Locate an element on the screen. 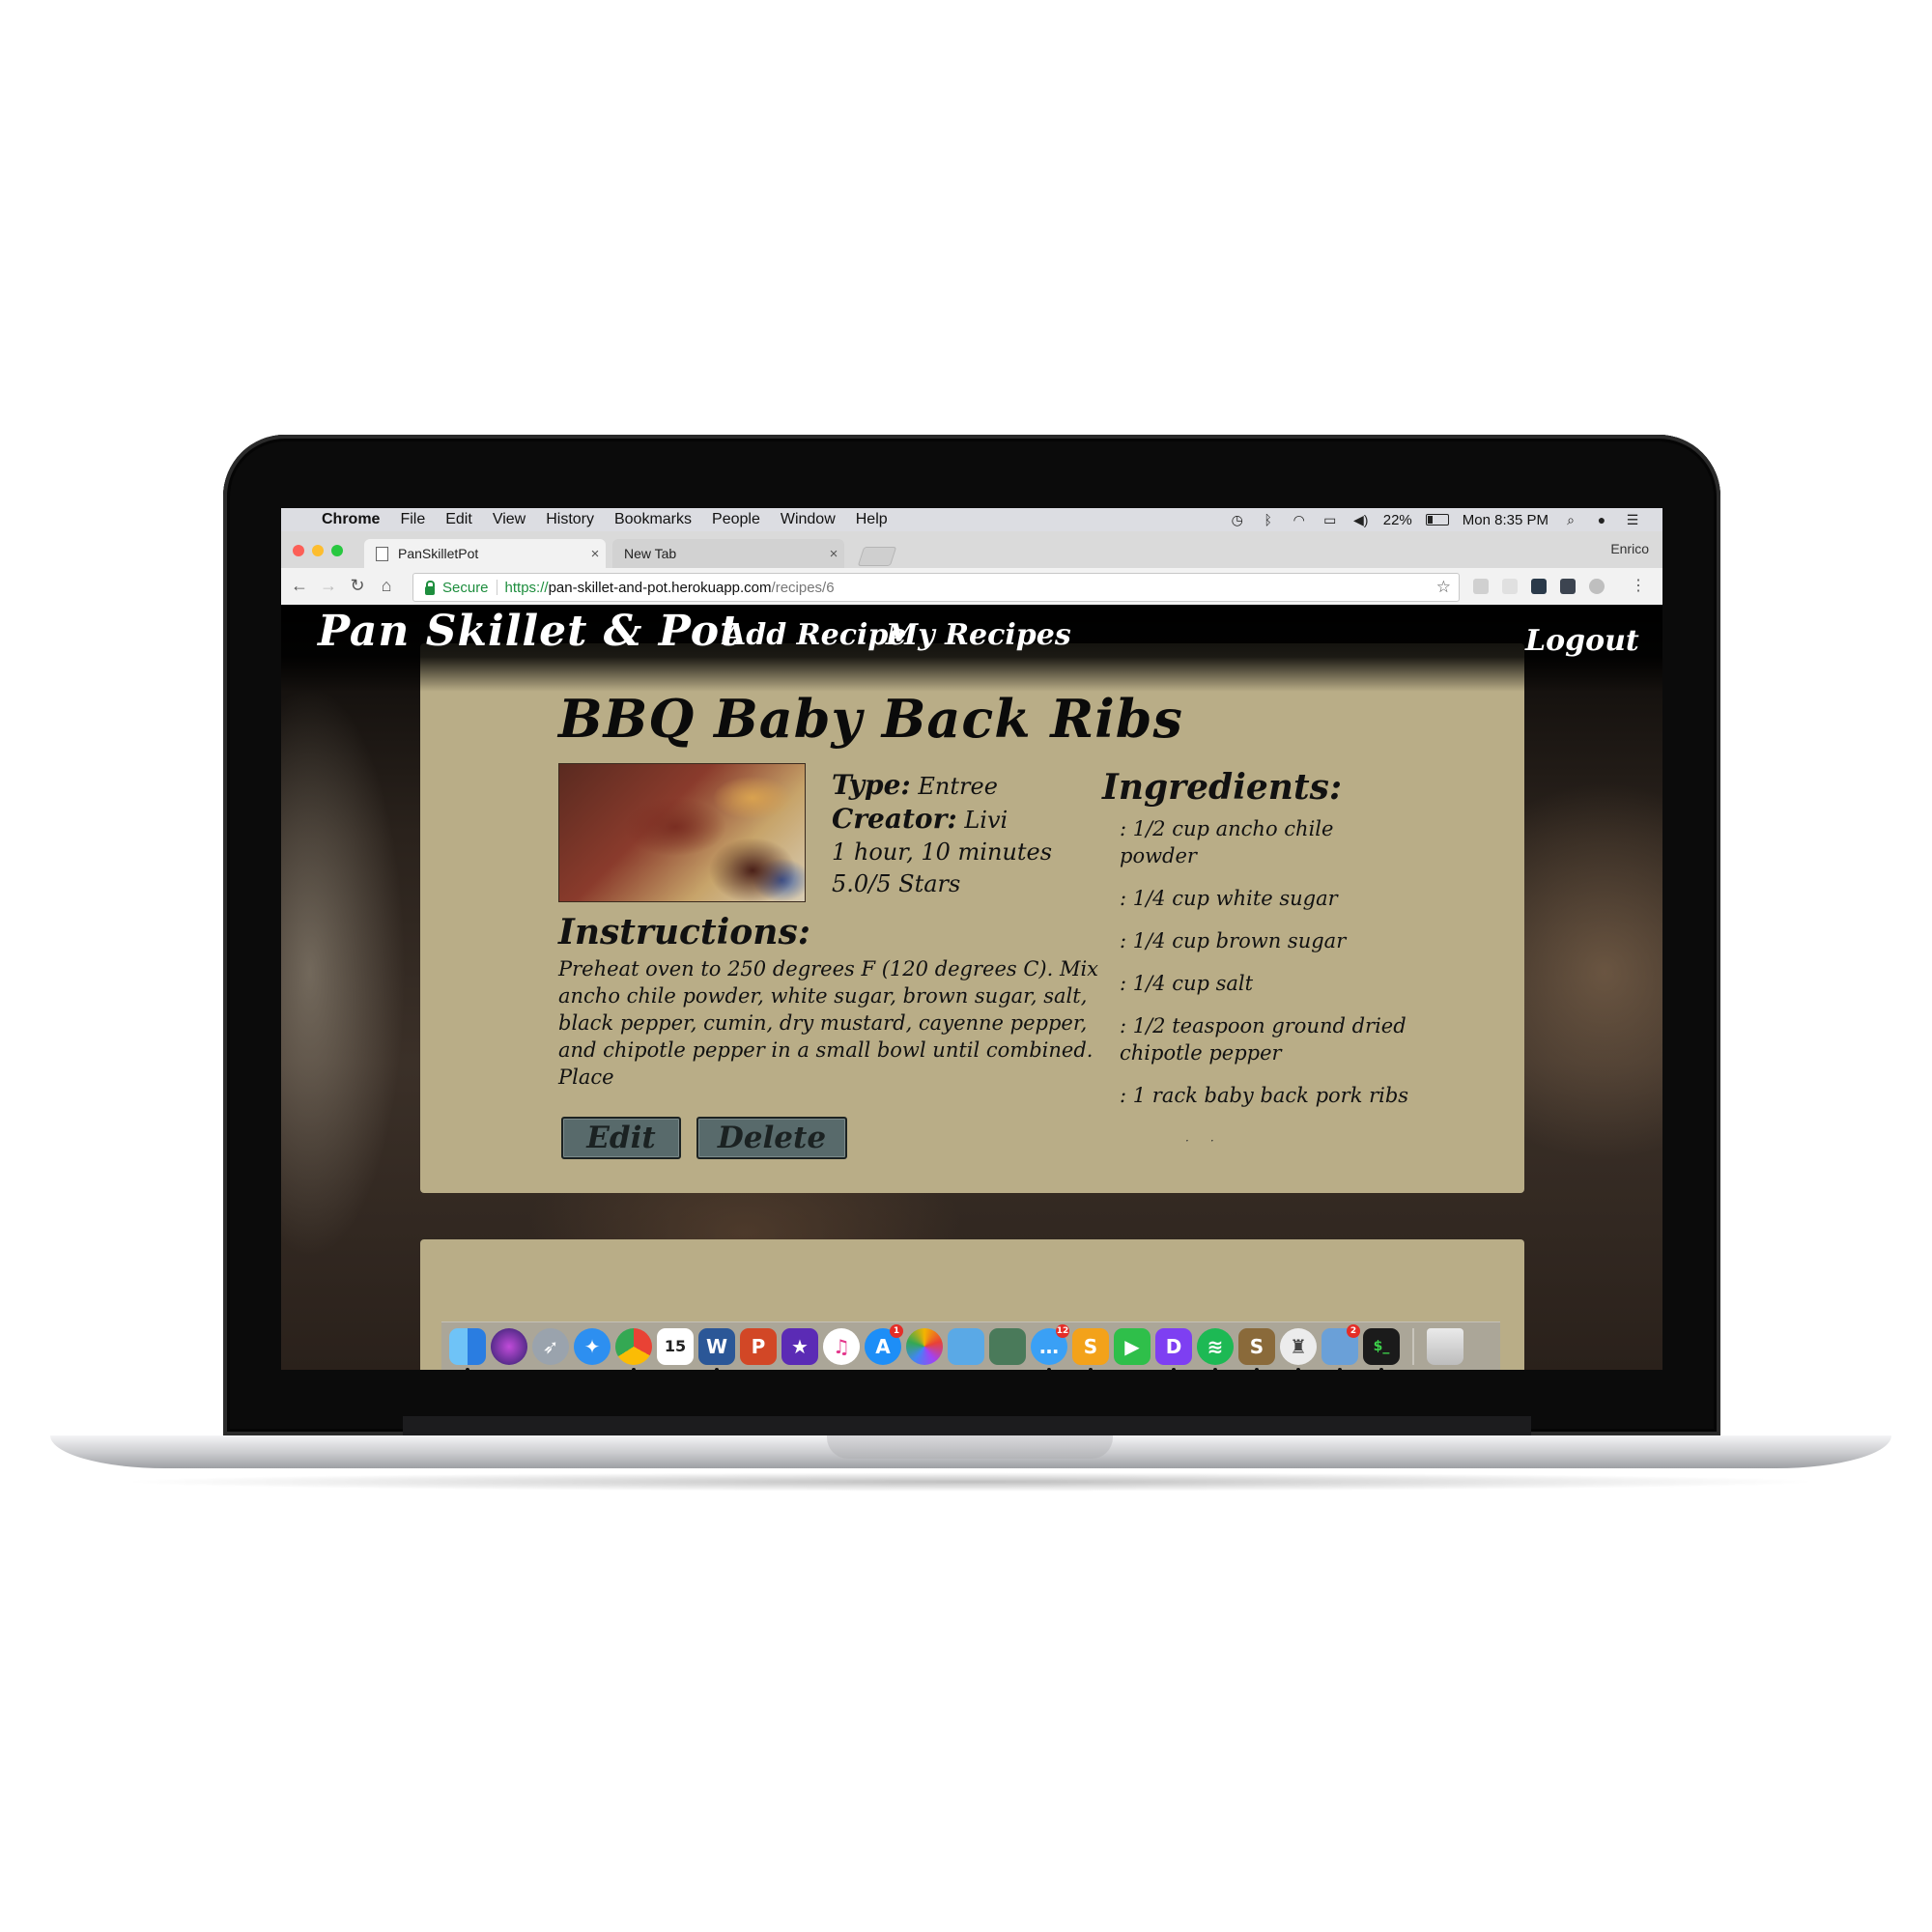  image-capture-icon is located at coordinates (1008, 1346).